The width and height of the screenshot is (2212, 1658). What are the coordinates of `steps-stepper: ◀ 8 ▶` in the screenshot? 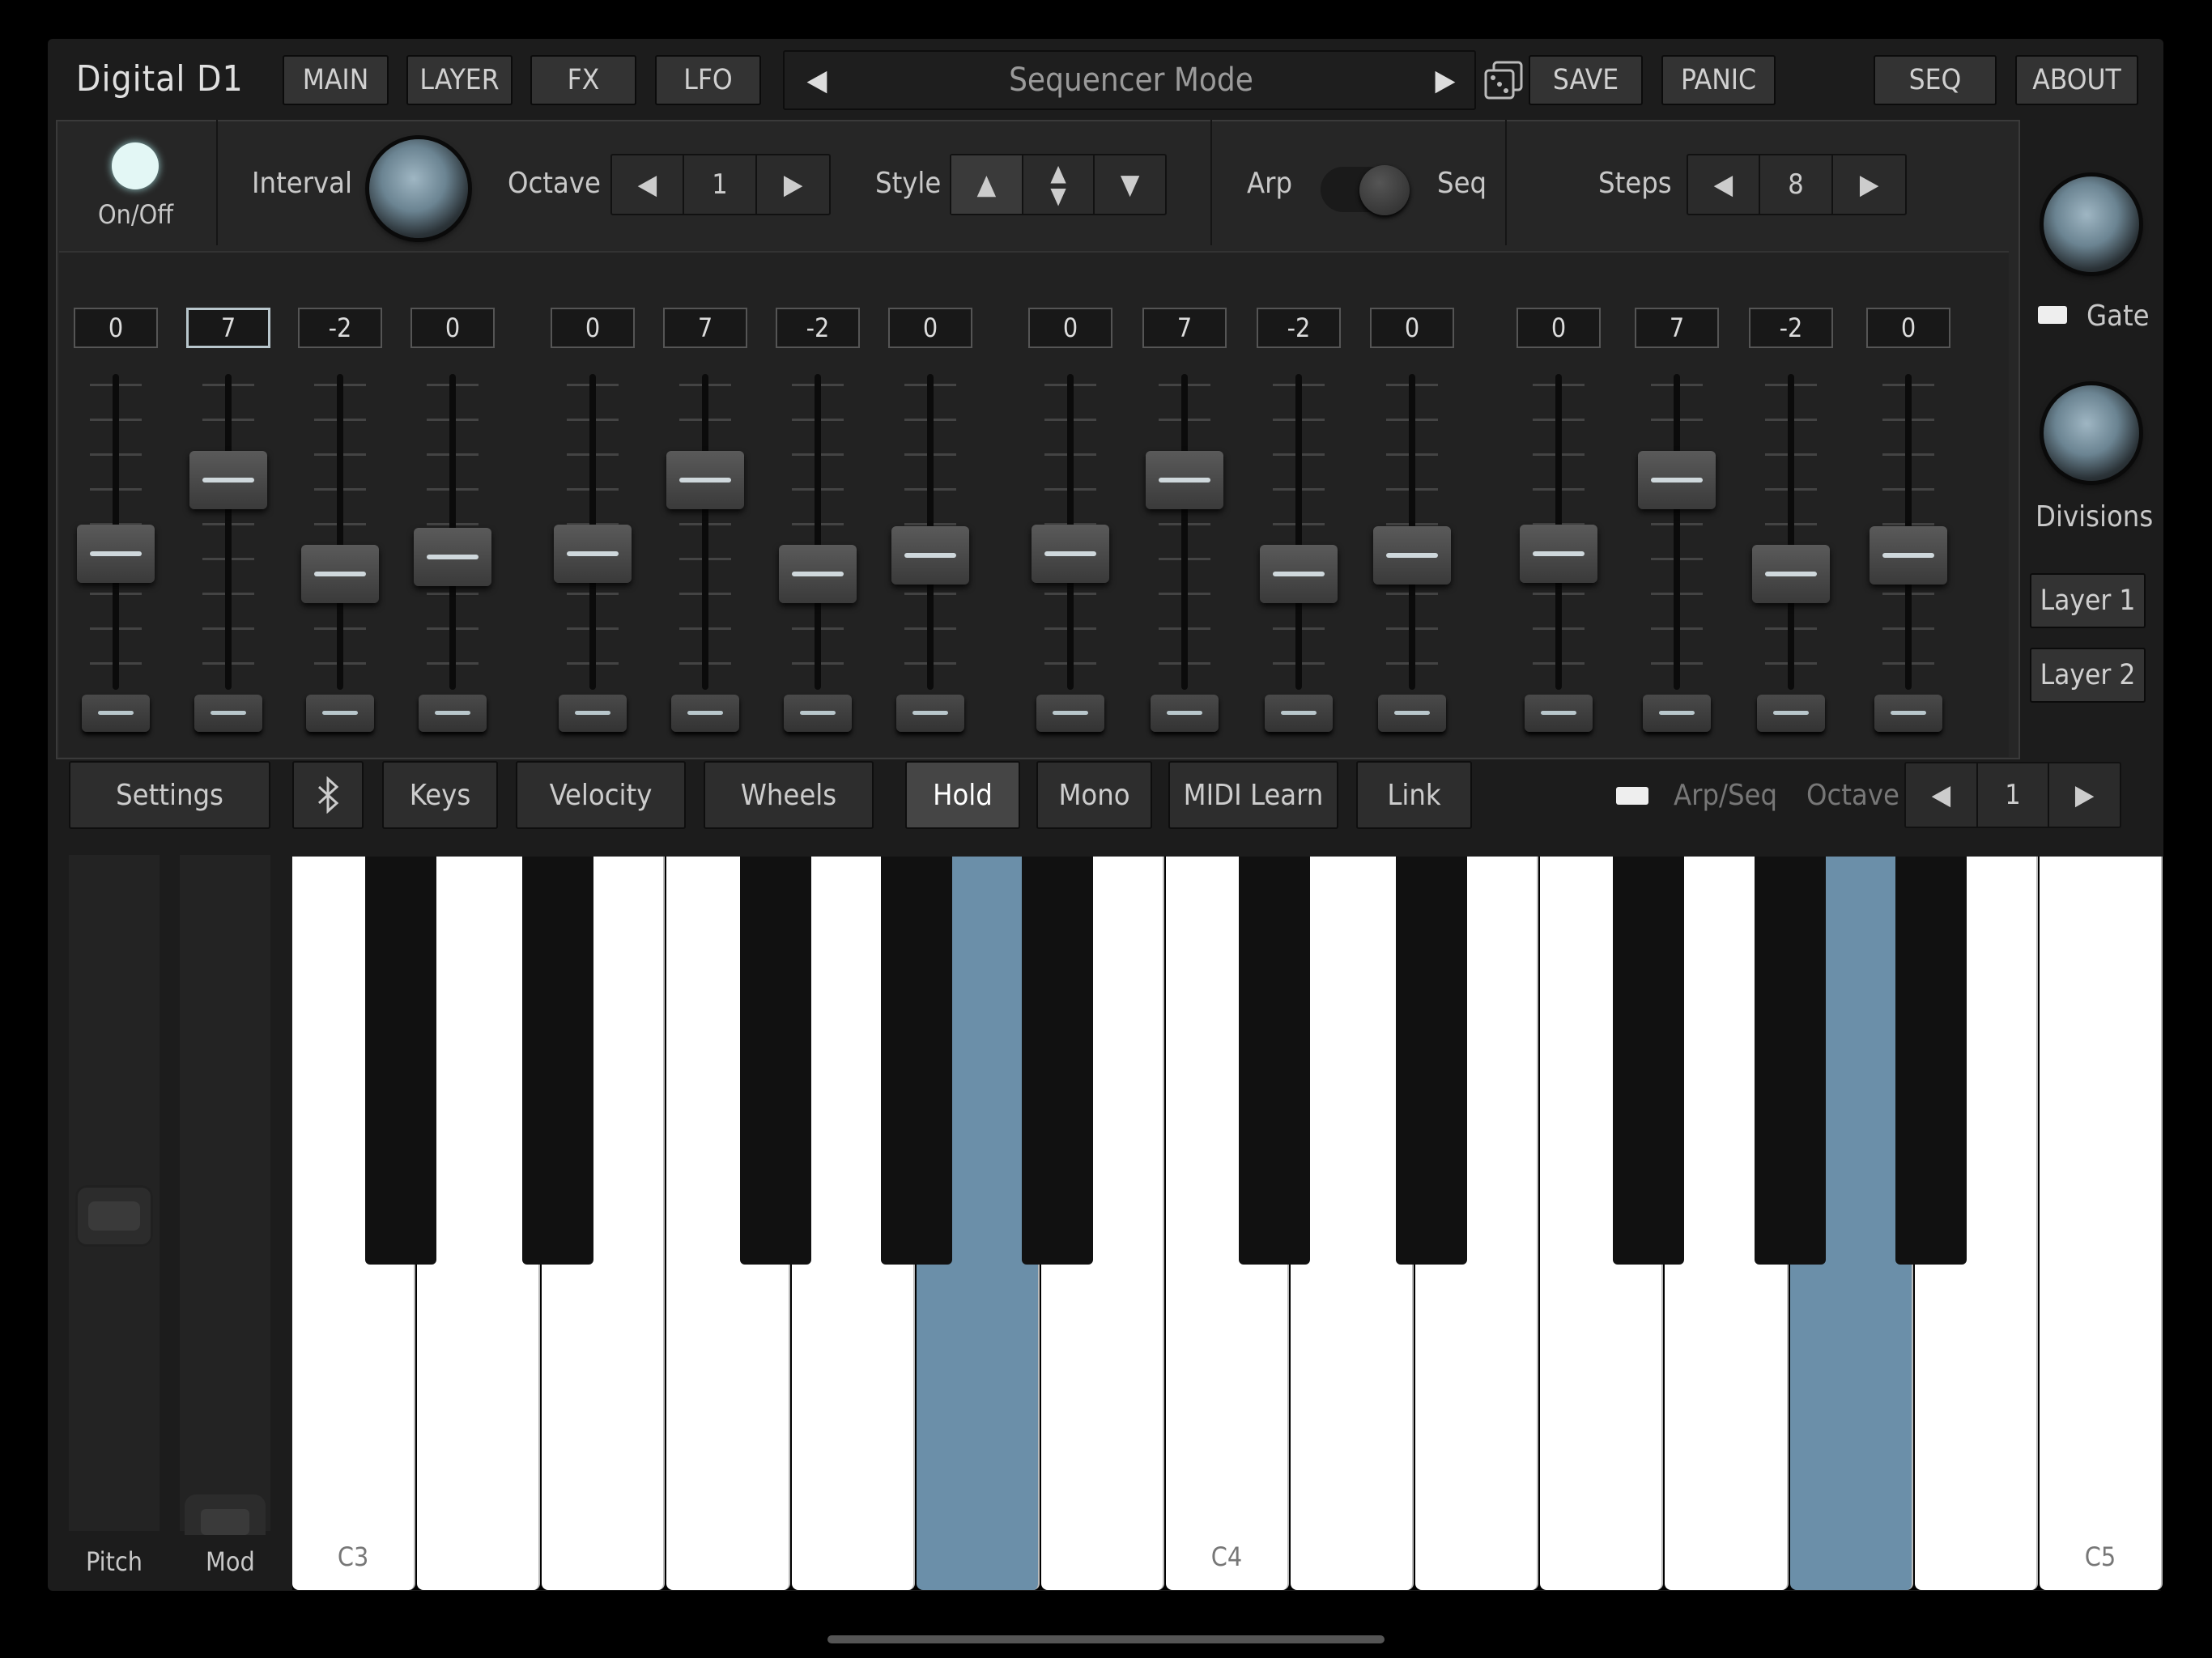 It's located at (1797, 184).